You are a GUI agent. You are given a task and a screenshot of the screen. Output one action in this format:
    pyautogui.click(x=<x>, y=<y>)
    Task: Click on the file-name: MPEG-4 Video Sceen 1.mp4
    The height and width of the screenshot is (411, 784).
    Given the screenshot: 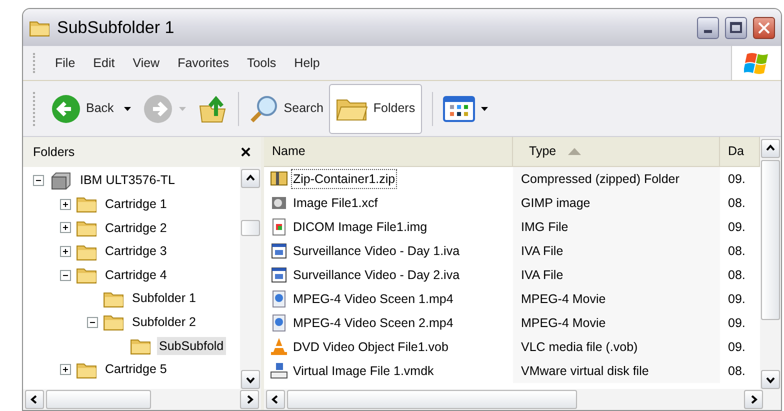 What is the action you would take?
    pyautogui.click(x=373, y=299)
    